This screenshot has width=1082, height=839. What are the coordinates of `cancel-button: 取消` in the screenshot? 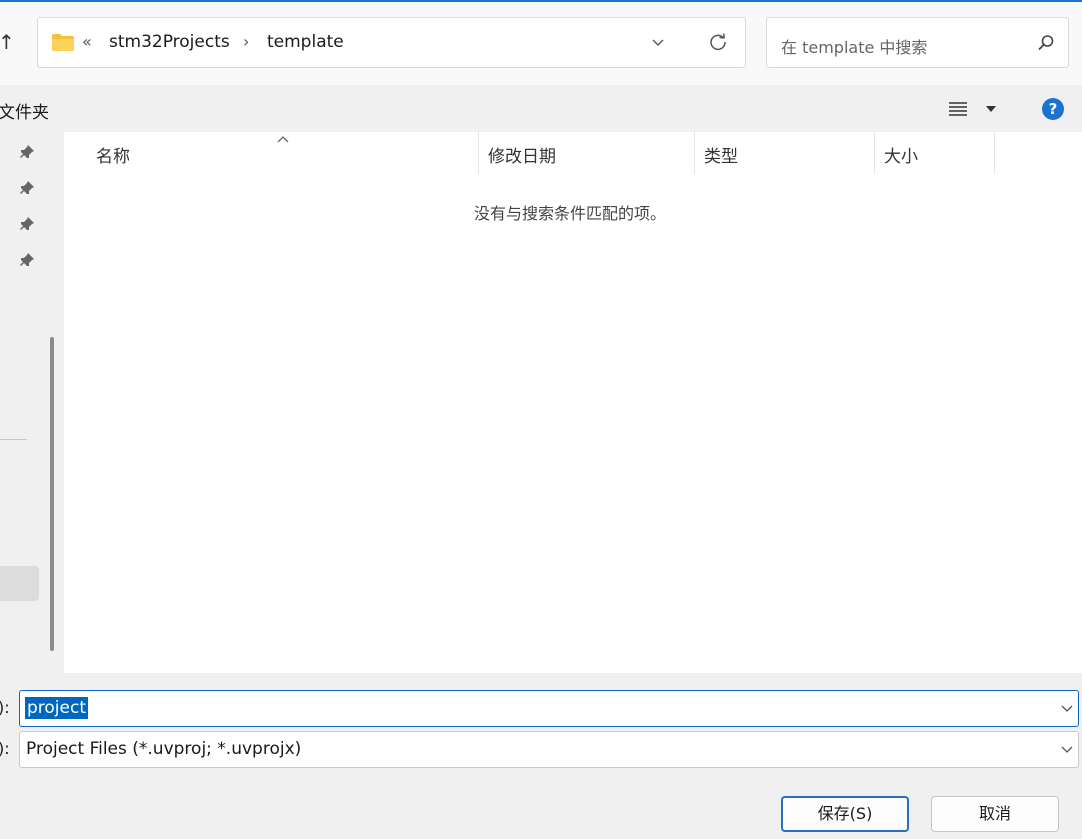 It's located at (995, 814).